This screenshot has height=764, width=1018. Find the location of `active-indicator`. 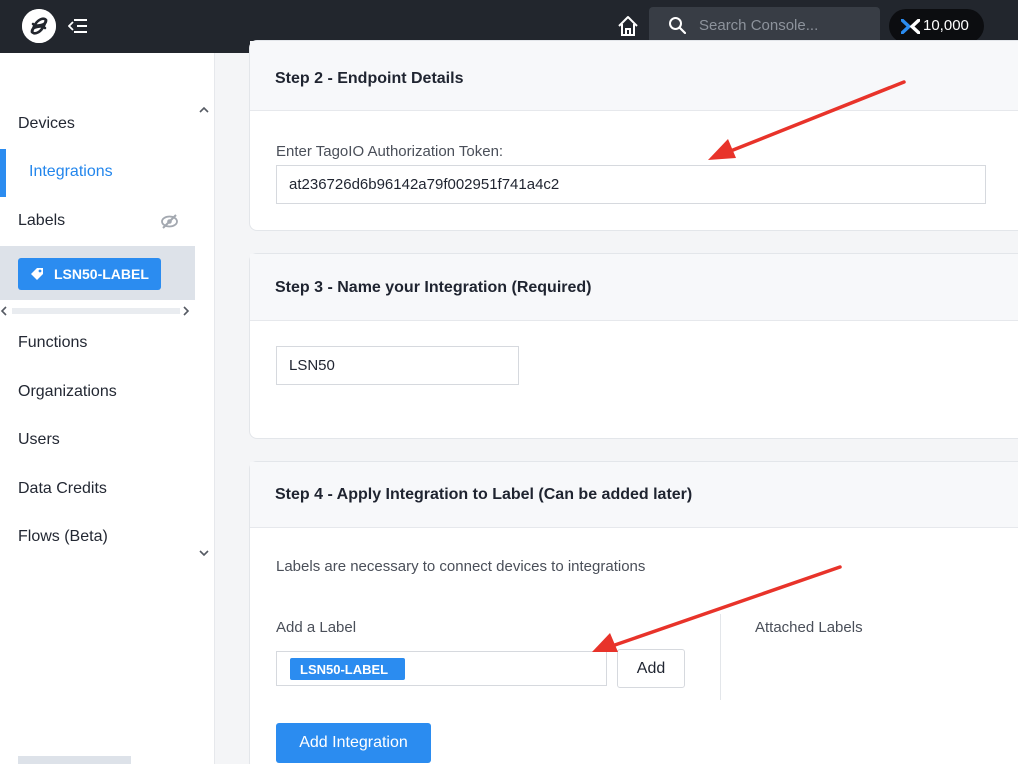

active-indicator is located at coordinates (3, 173).